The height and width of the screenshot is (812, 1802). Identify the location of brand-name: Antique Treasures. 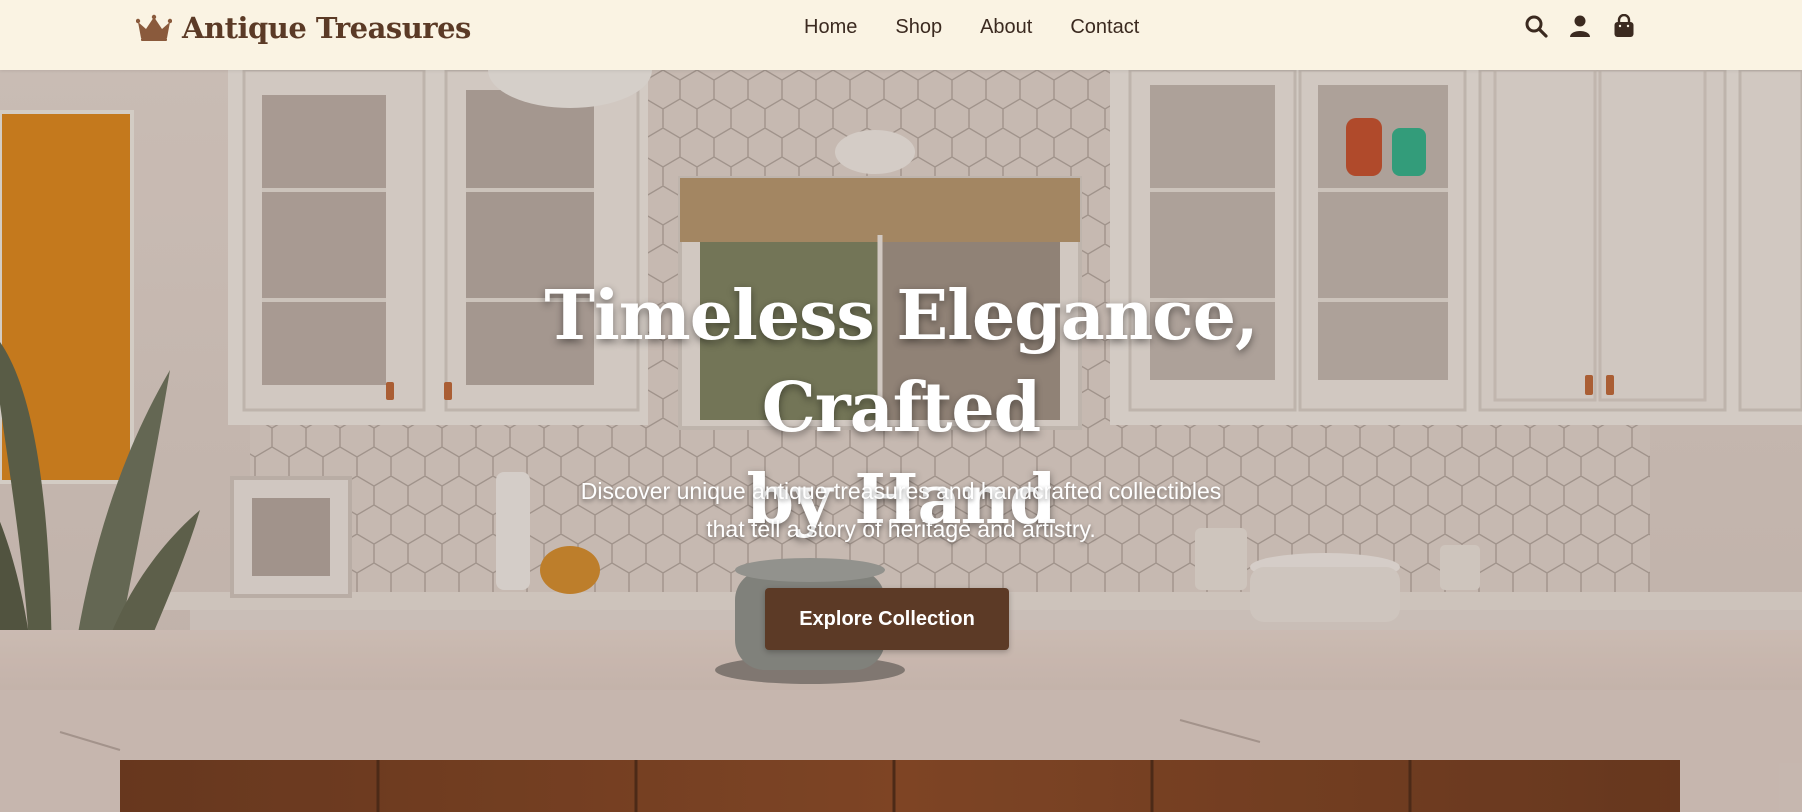
(326, 28).